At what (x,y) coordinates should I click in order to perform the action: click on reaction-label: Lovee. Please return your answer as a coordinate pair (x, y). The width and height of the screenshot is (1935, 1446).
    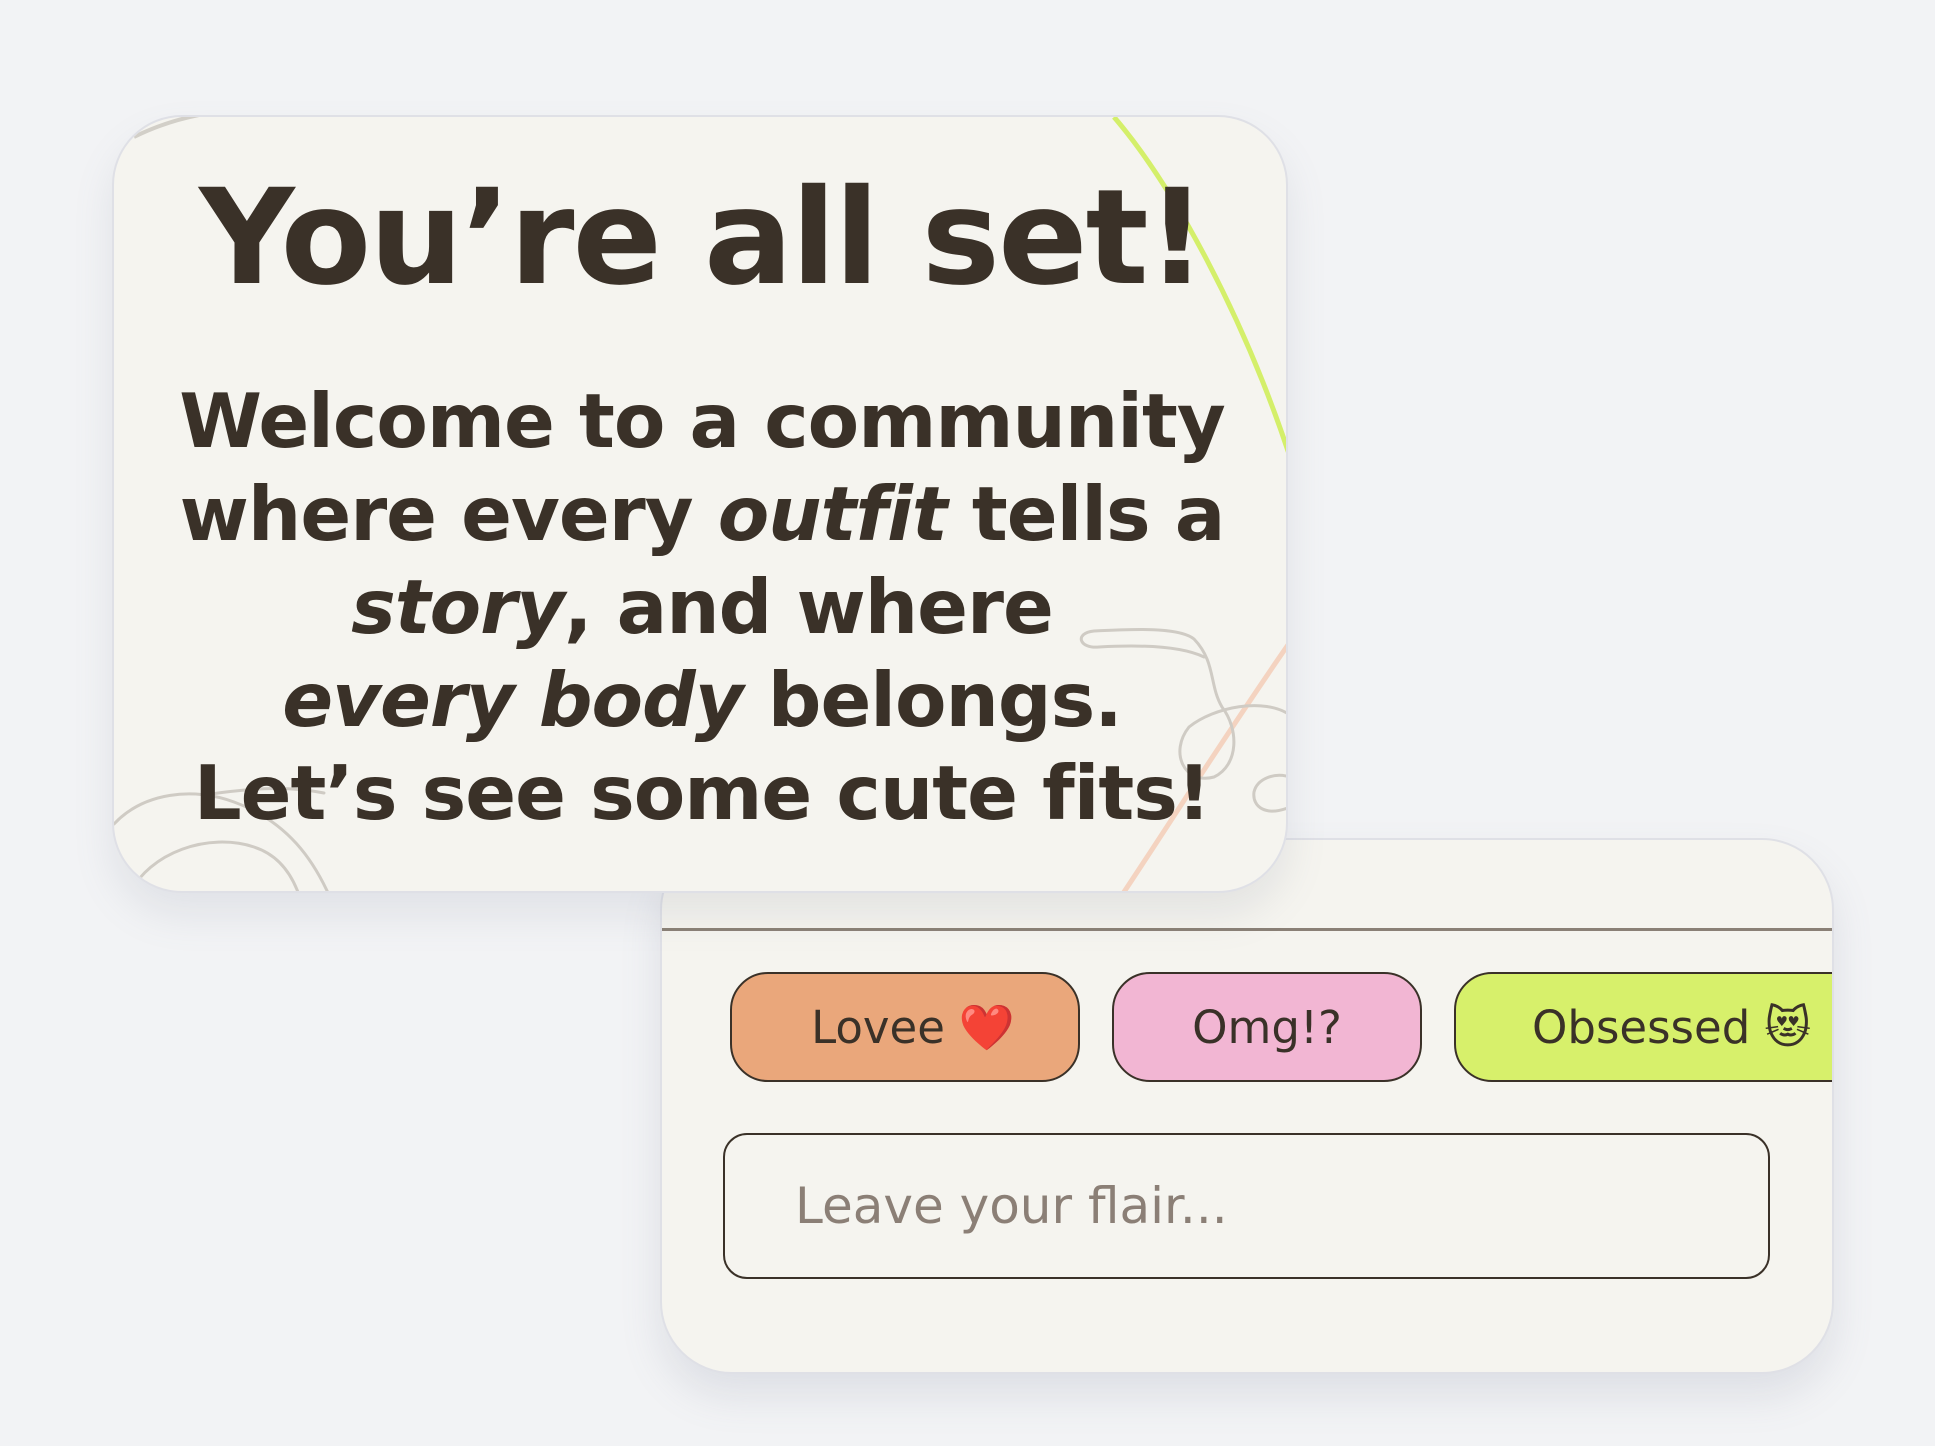
    Looking at the image, I should click on (878, 1027).